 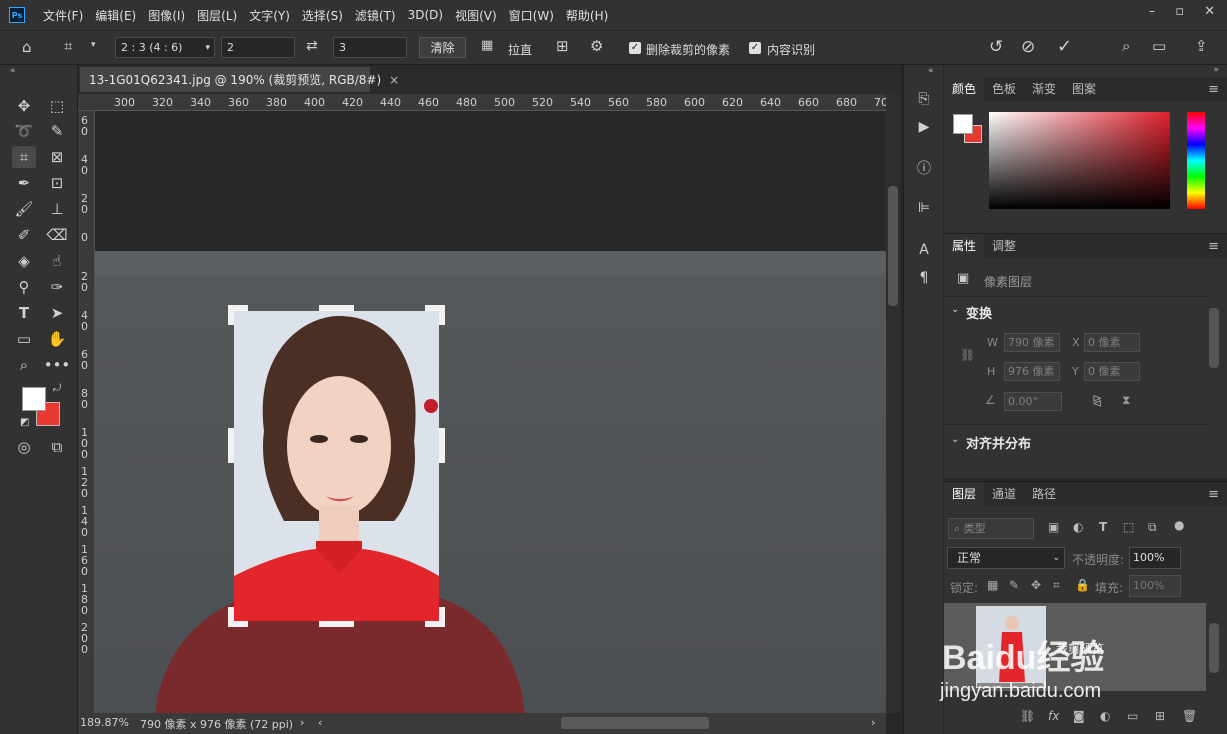 I want to click on fill-field: 100%, so click(x=1155, y=586).